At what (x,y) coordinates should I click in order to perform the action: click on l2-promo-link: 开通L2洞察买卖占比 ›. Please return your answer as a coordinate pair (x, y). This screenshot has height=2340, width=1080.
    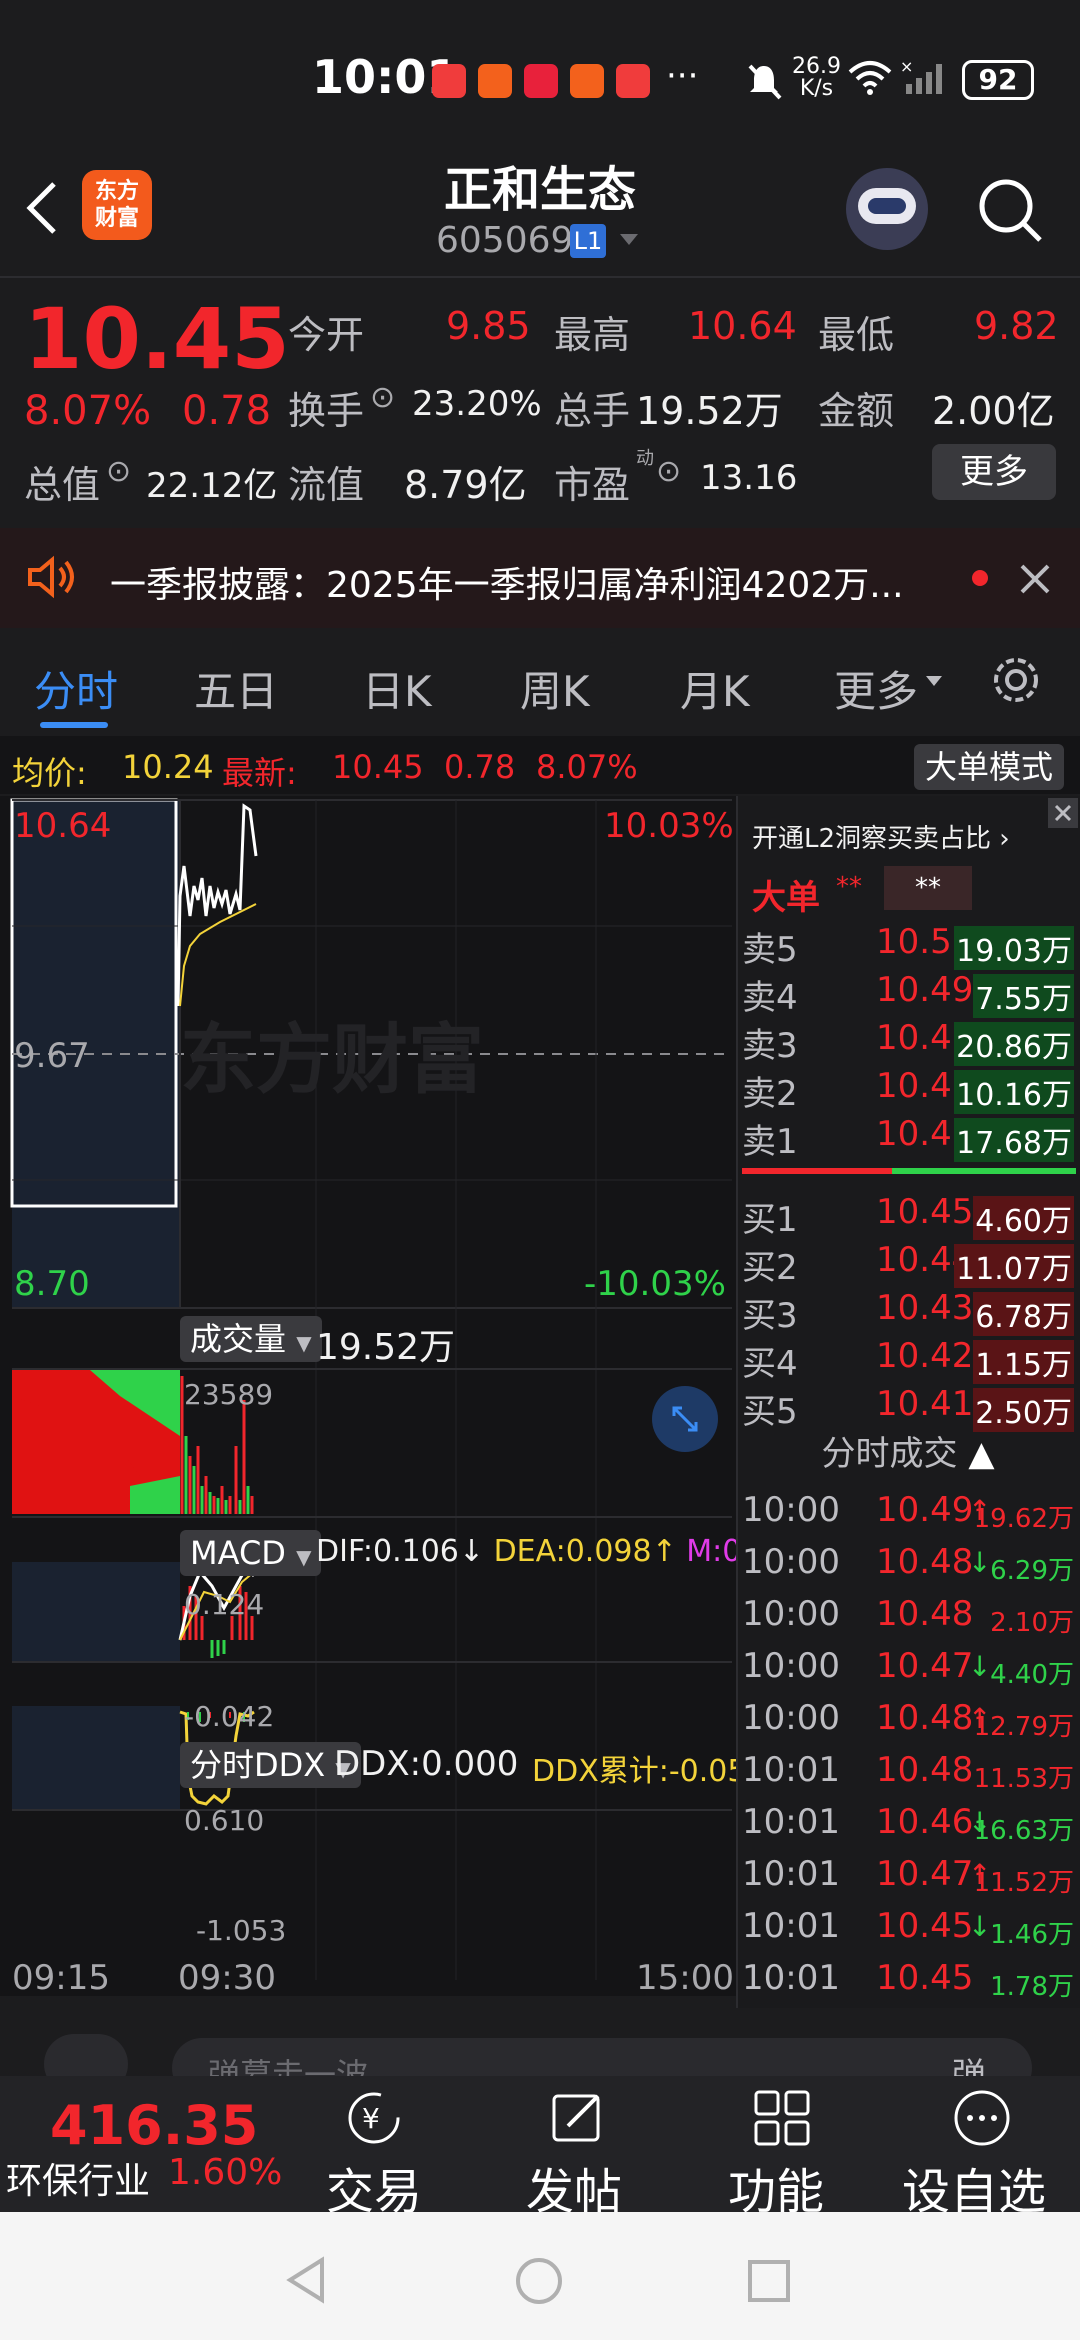
    Looking at the image, I should click on (881, 836).